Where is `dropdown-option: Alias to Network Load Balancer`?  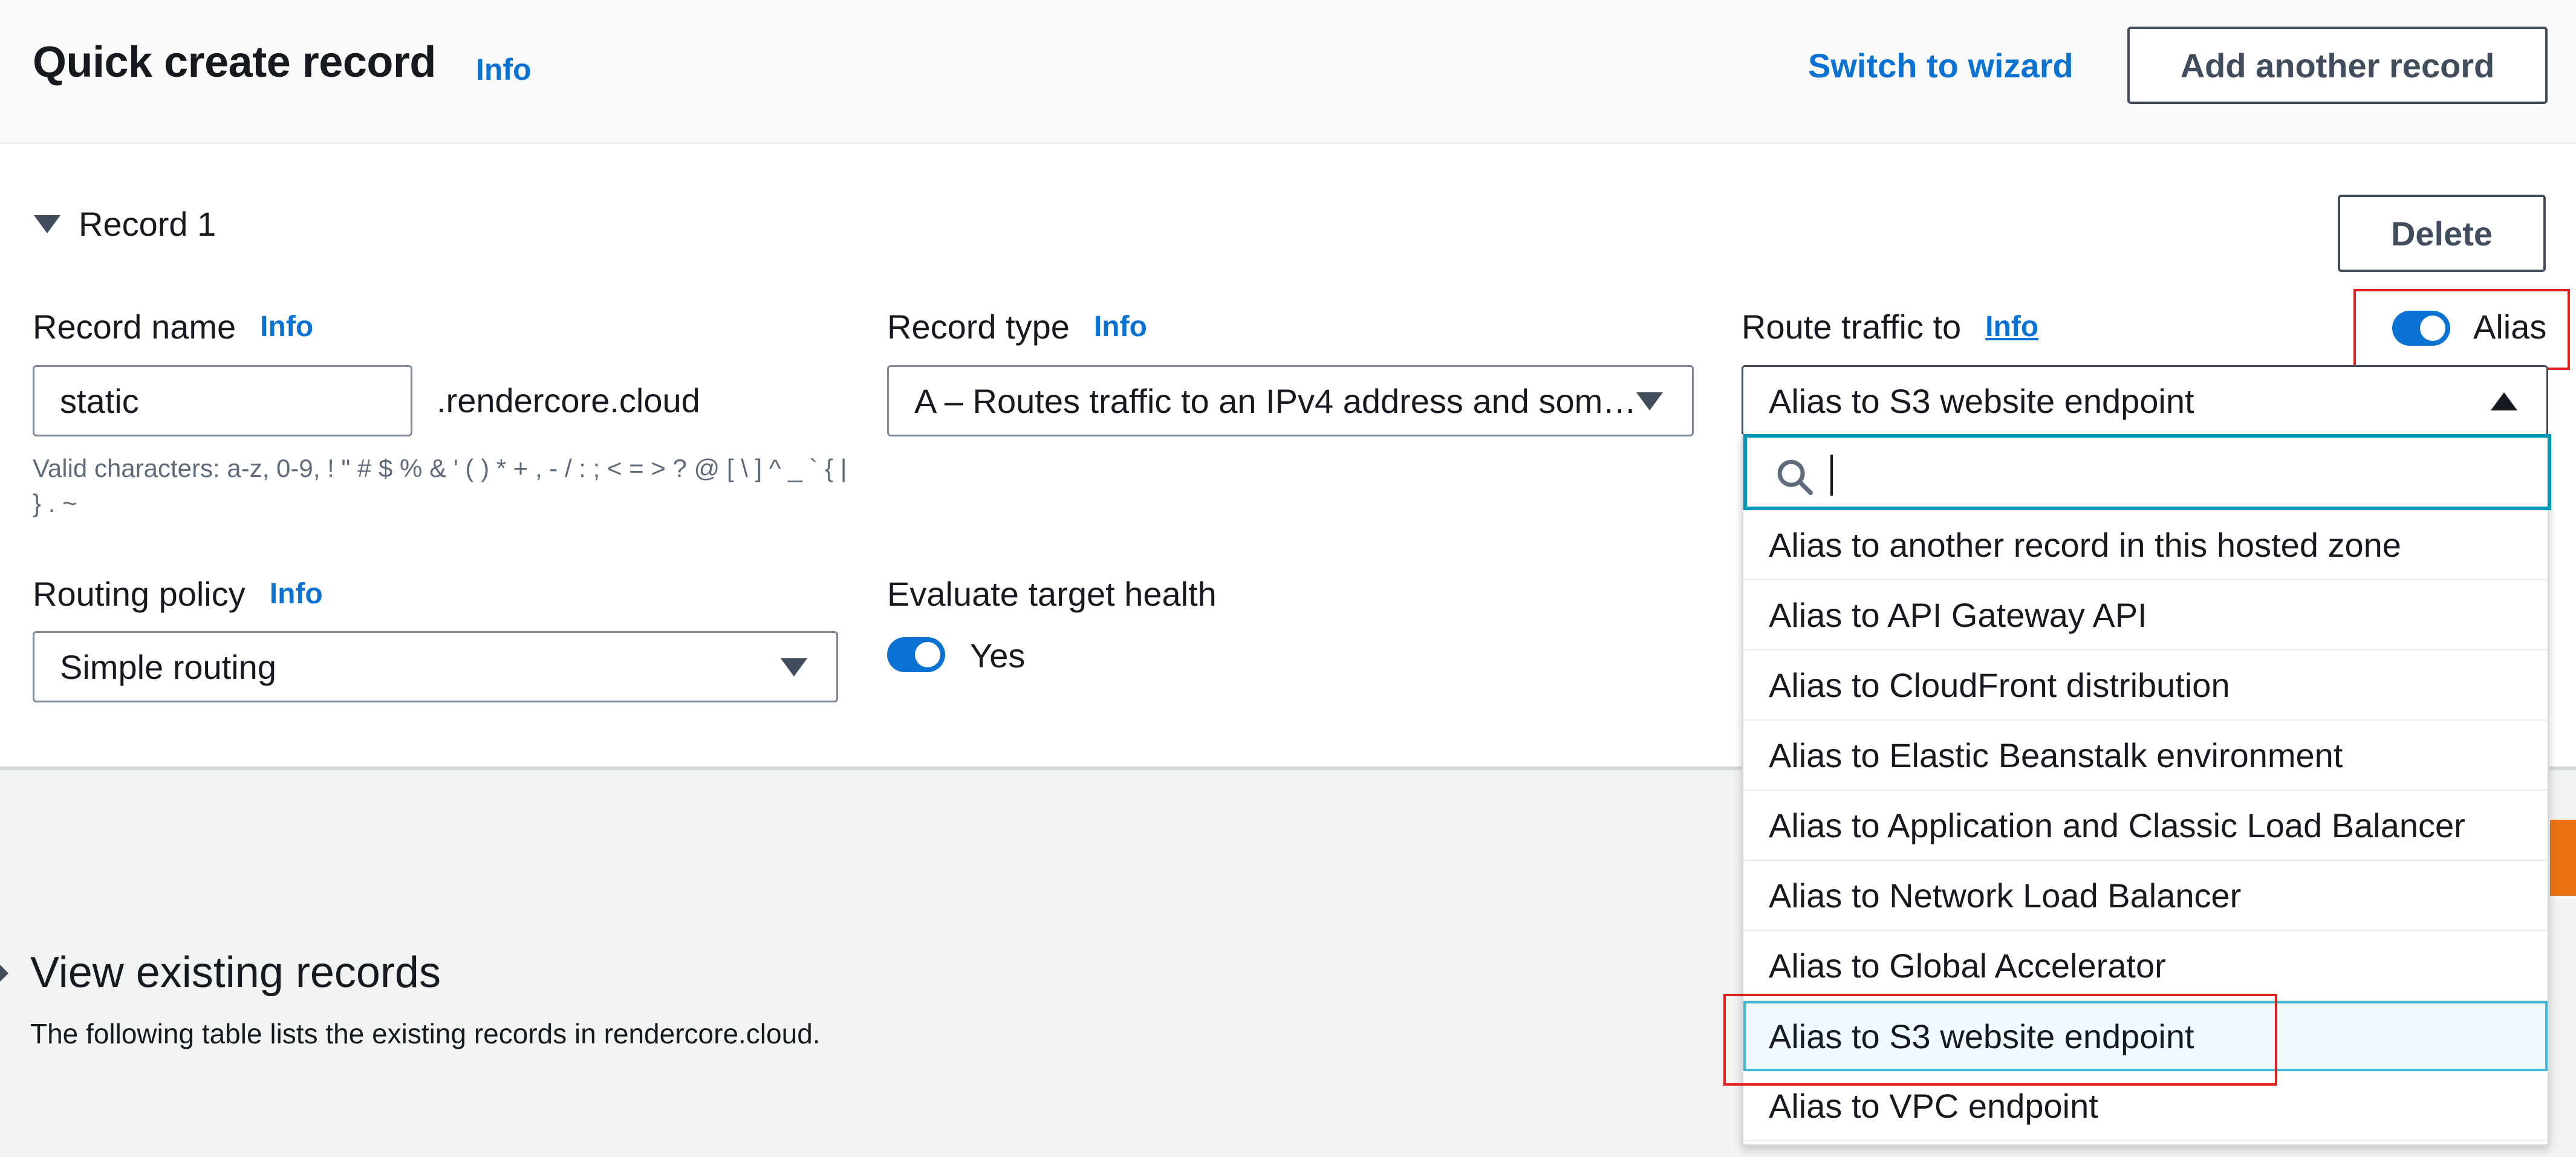
dropdown-option: Alias to Network Load Balancer is located at coordinates (2145, 896).